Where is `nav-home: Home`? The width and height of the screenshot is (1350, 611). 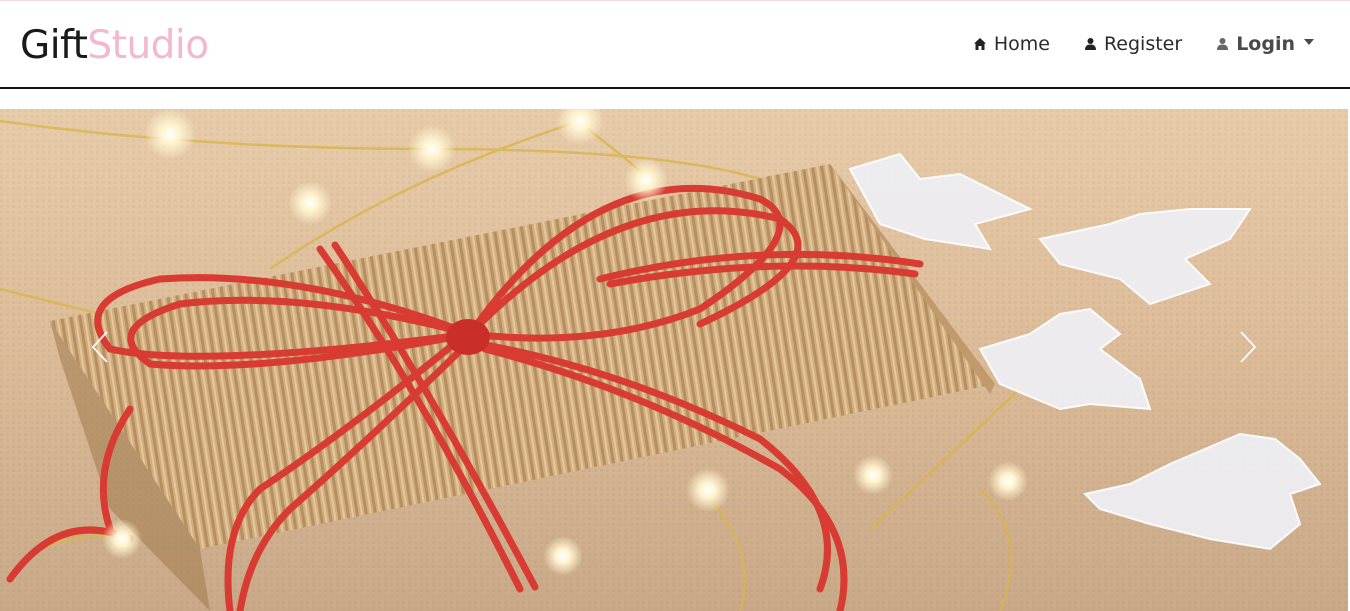
nav-home: Home is located at coordinates (1011, 44).